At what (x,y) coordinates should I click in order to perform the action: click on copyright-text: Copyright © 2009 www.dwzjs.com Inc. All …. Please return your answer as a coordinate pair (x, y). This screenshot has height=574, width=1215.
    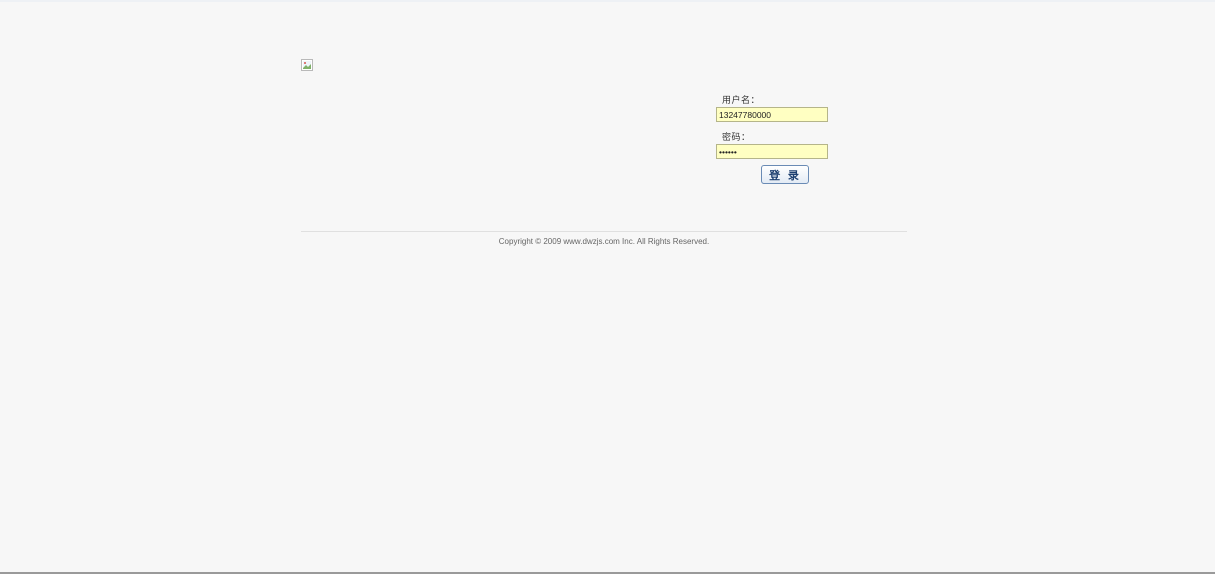
    Looking at the image, I should click on (604, 241).